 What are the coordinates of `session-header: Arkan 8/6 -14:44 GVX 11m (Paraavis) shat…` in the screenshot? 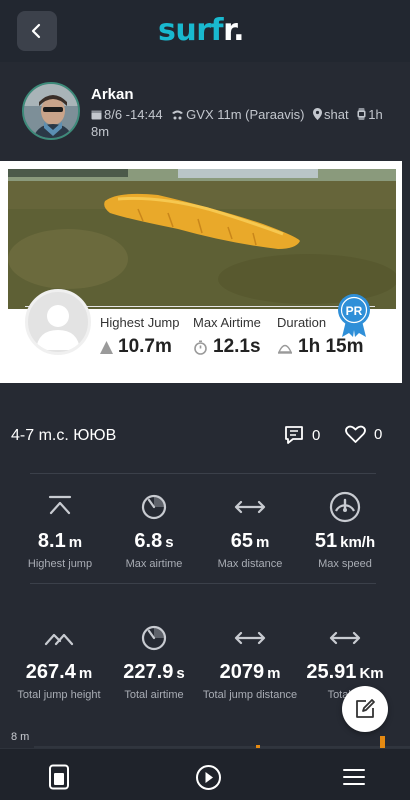 It's located at (205, 111).